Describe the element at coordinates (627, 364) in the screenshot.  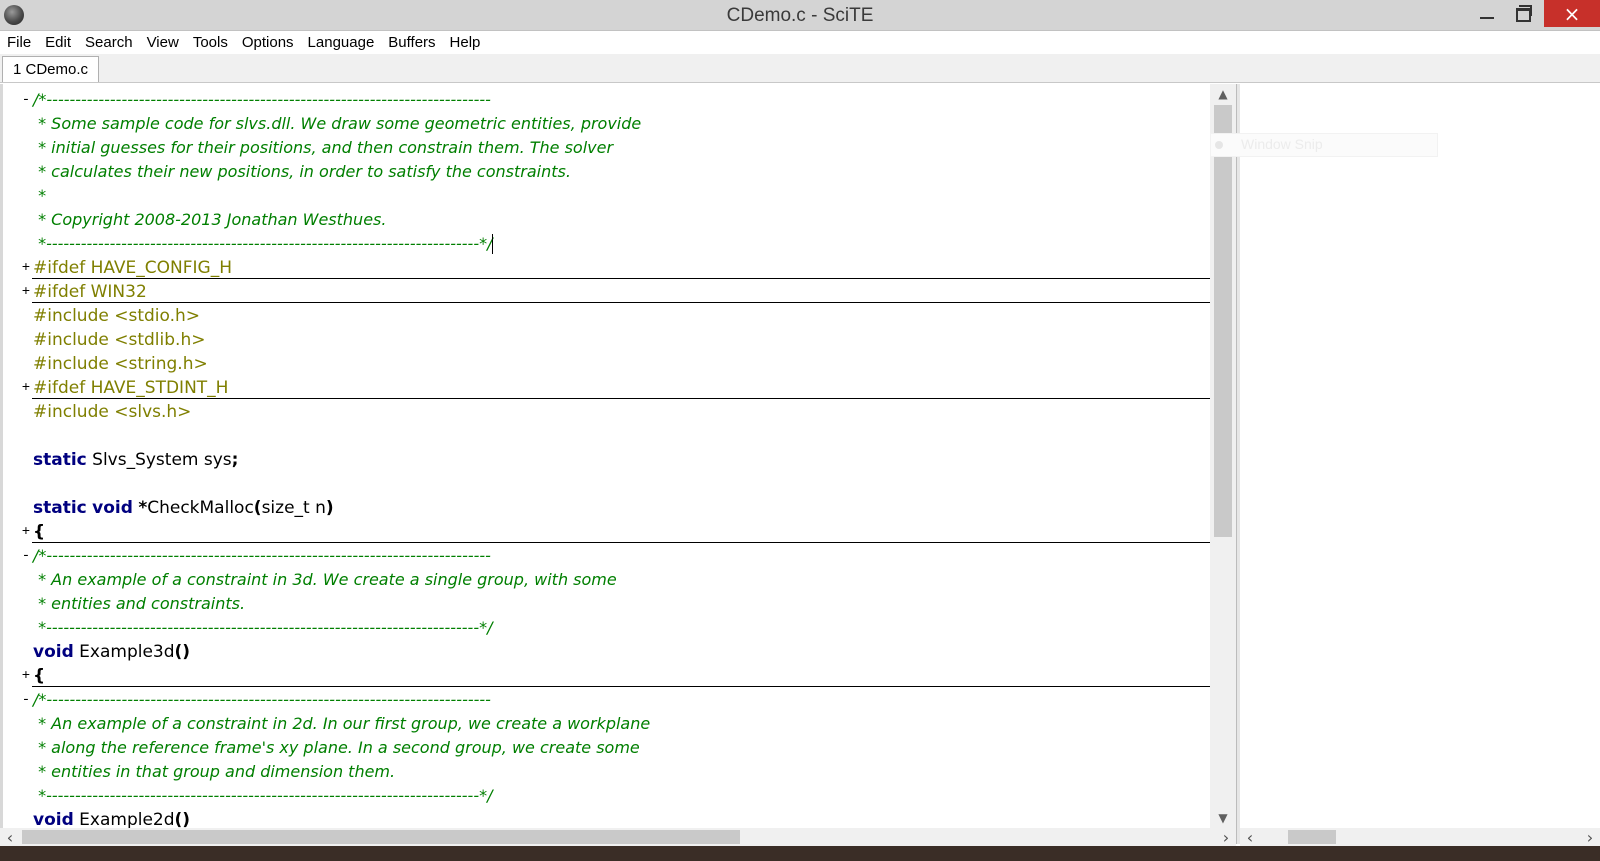
I see `code-line: #include <string.h>` at that location.